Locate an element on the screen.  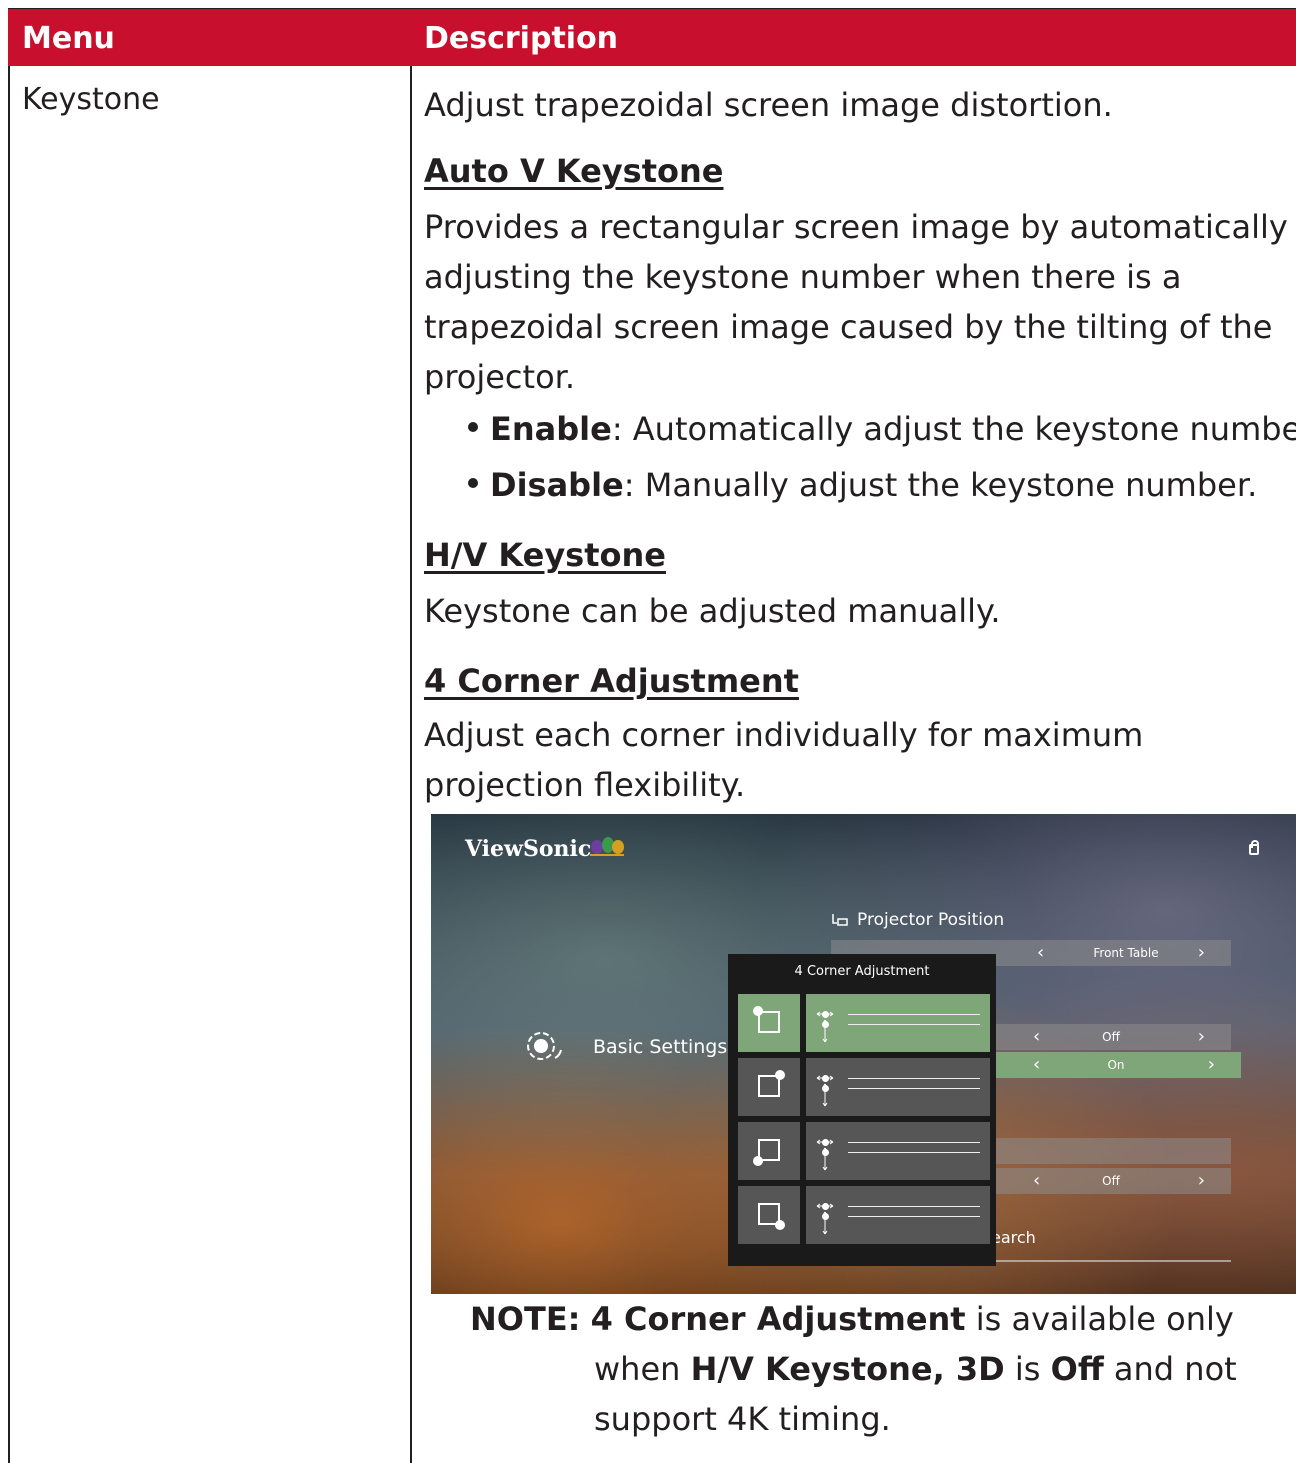
hv-keystone-heading: H/V Keystone is located at coordinates (545, 555).